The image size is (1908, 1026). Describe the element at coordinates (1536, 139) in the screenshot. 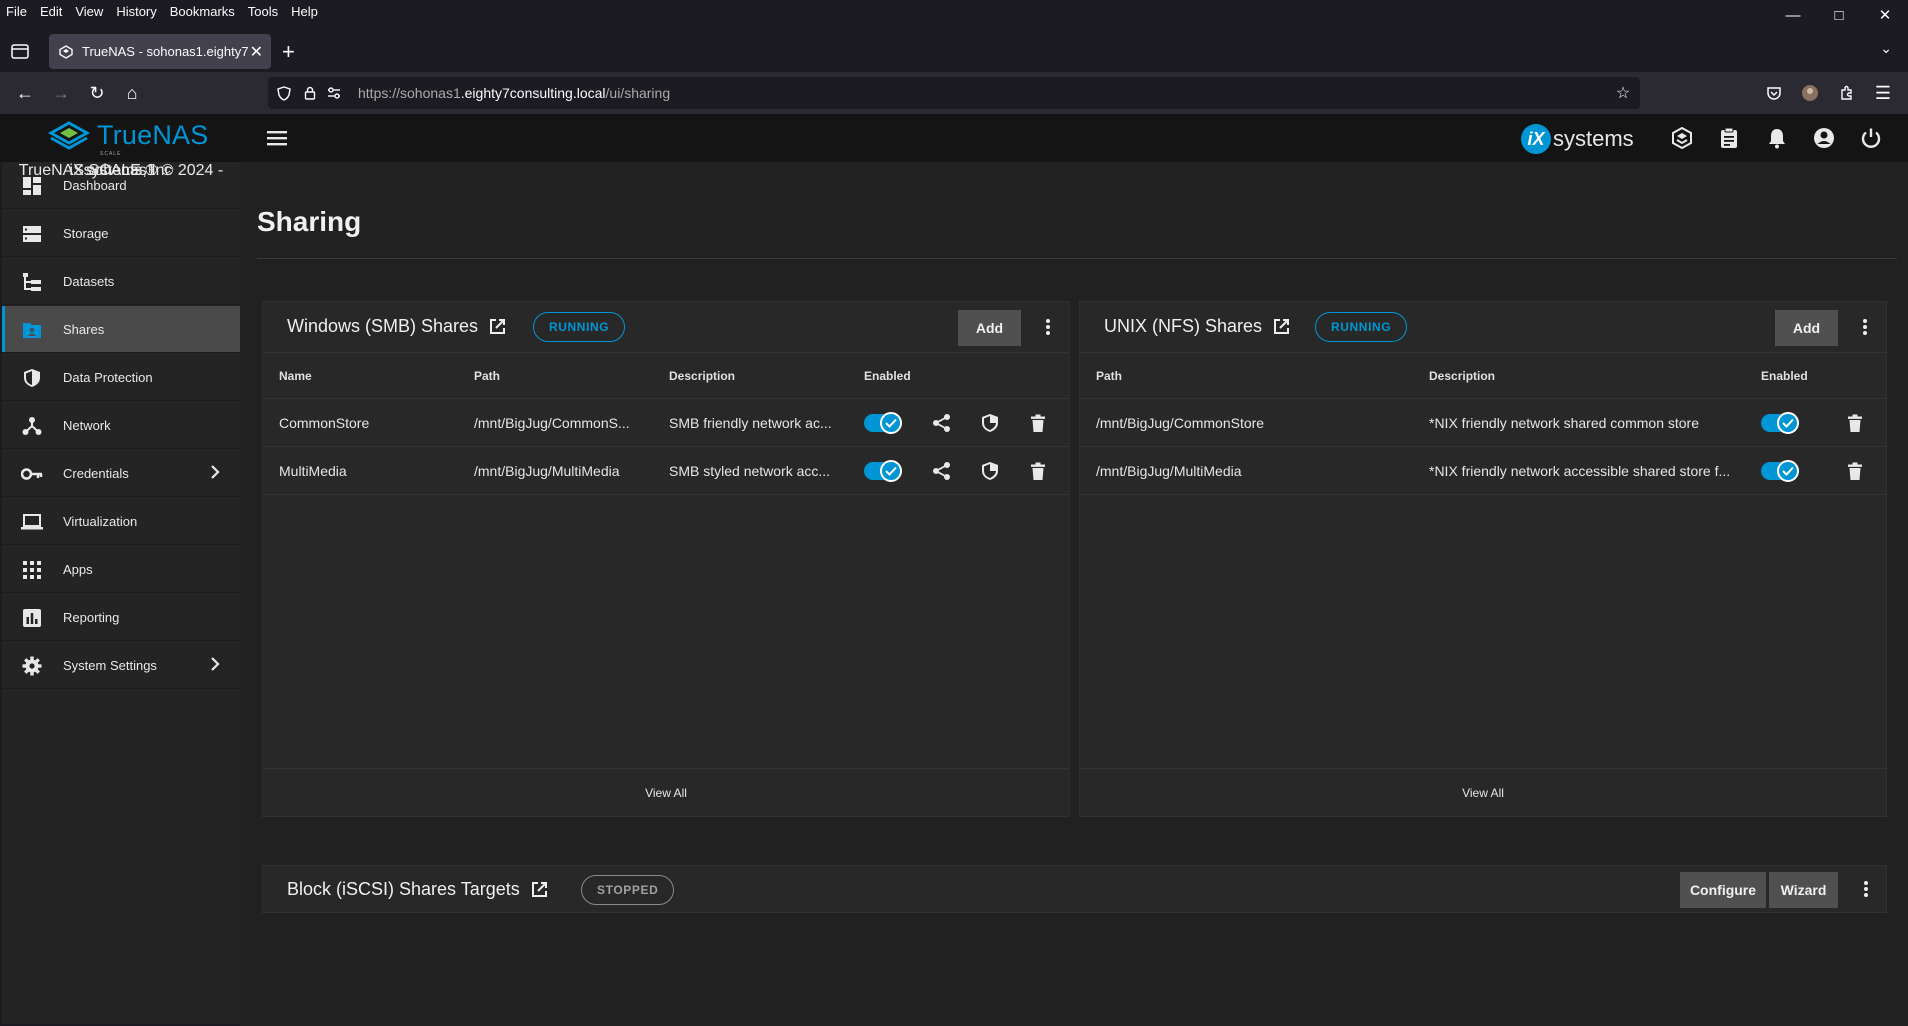

I see `ix-mark: iX` at that location.